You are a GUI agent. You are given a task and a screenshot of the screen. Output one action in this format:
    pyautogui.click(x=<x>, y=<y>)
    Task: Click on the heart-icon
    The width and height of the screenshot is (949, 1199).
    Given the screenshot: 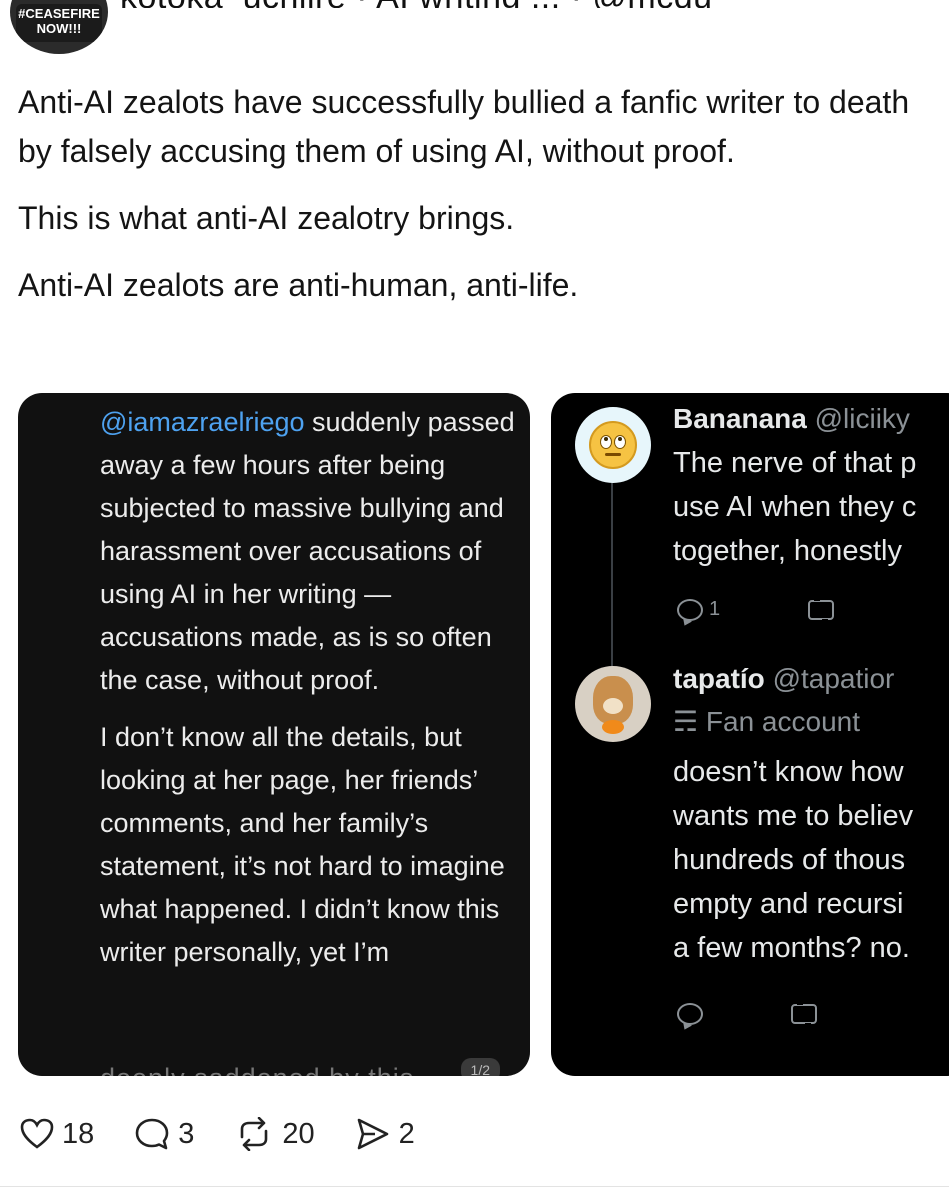 What is the action you would take?
    pyautogui.click(x=37, y=1134)
    